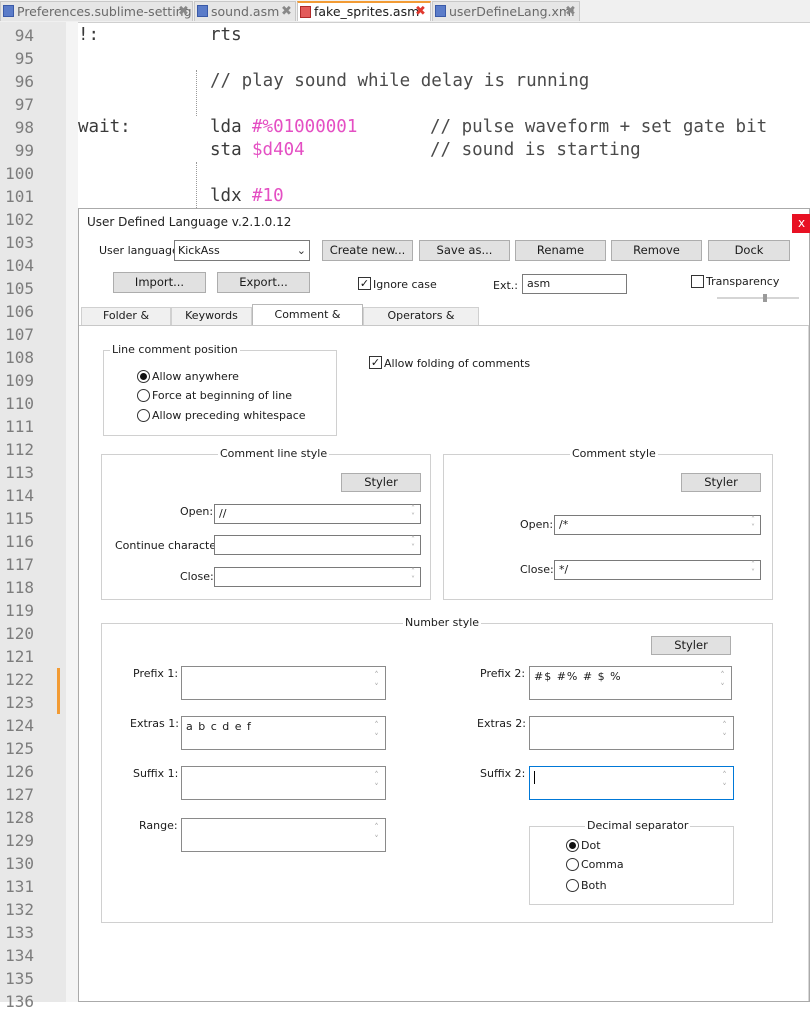  What do you see at coordinates (156, 773) in the screenshot?
I see `suffix1-label: Suffix 1:` at bounding box center [156, 773].